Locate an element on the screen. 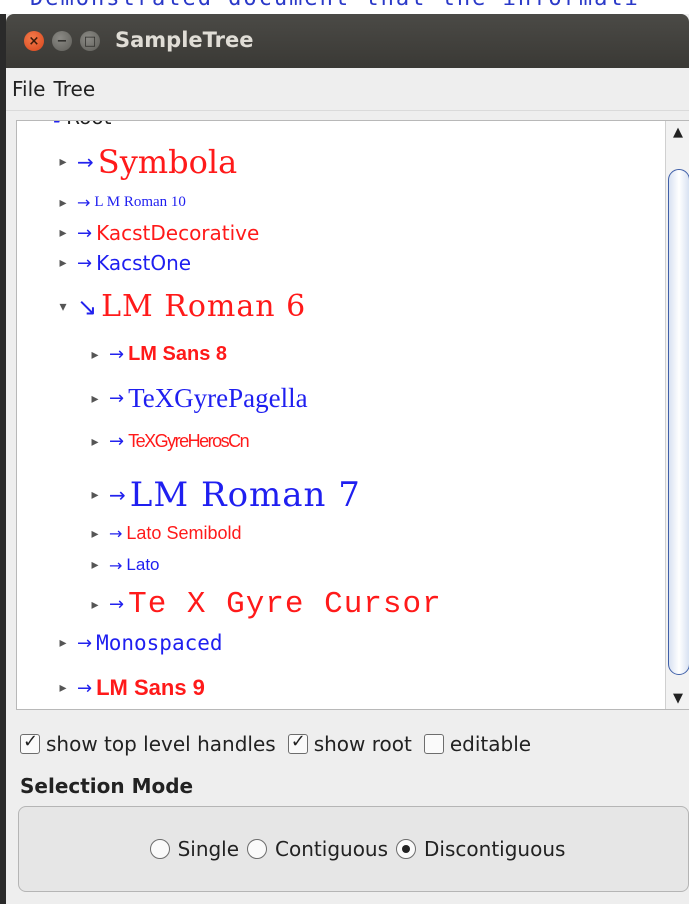 The image size is (689, 904). show-root-label: show root is located at coordinates (362, 744).